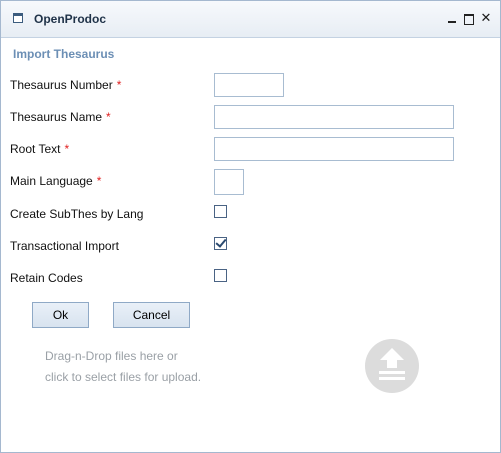 Image resolution: width=501 pixels, height=453 pixels. Describe the element at coordinates (452, 18) in the screenshot. I see `minimize-icon` at that location.